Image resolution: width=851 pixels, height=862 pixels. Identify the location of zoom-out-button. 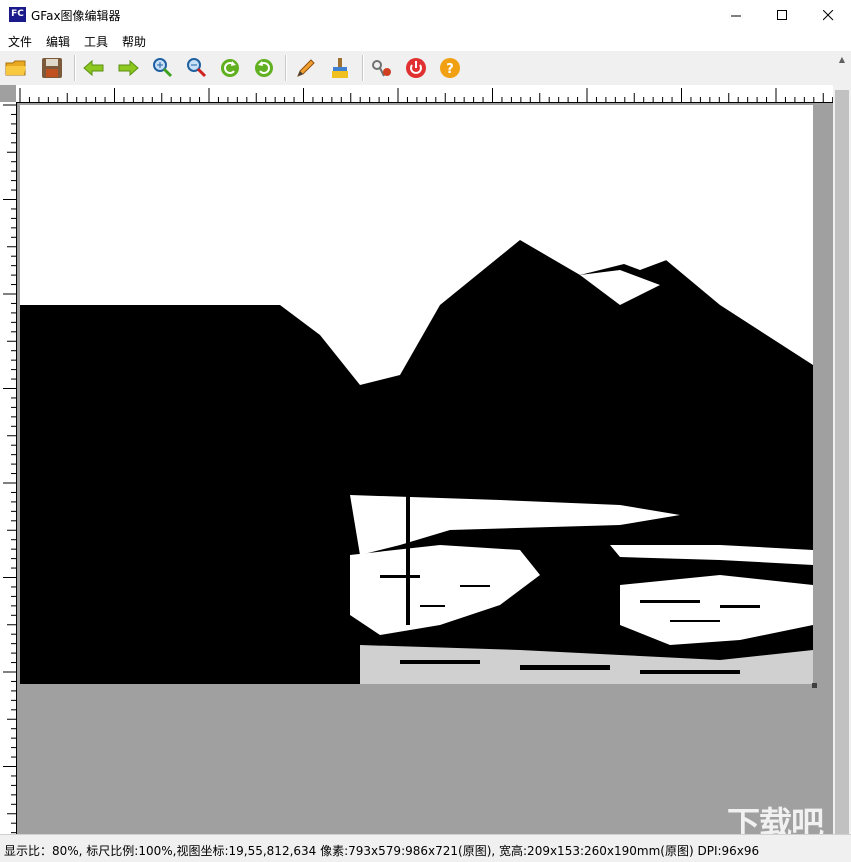
(196, 68).